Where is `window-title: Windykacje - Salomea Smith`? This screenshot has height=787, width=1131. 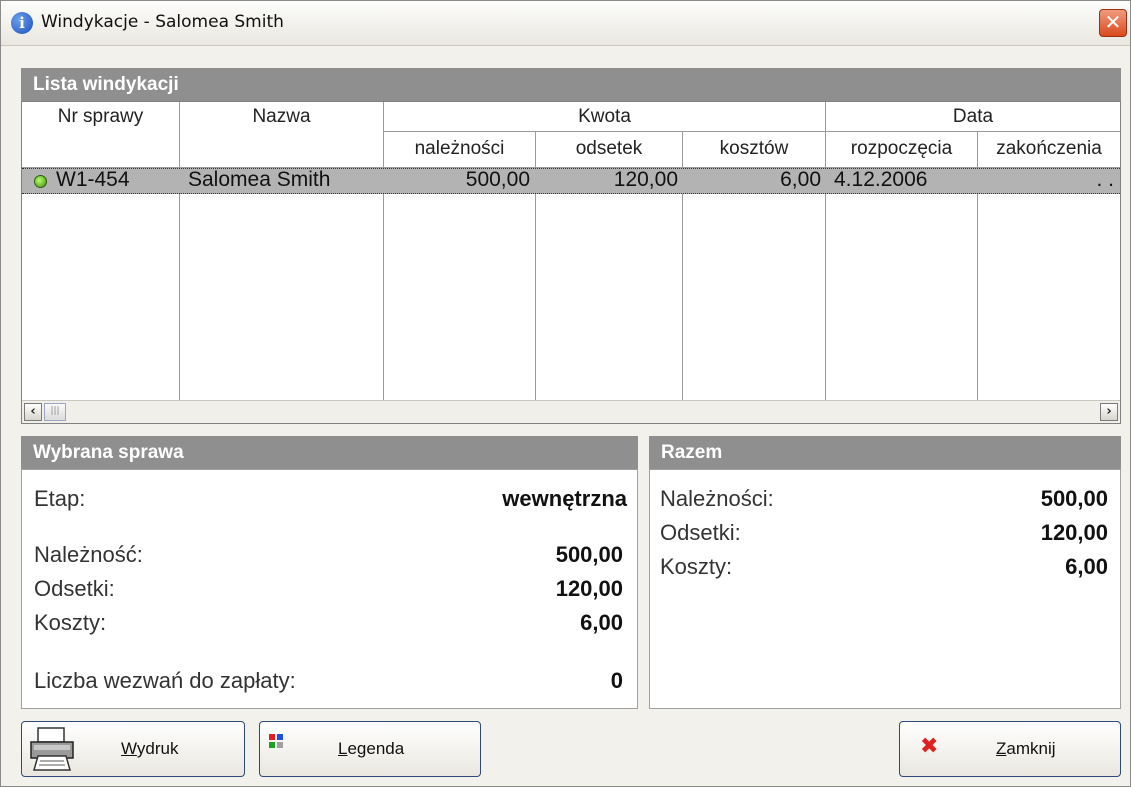
window-title: Windykacje - Salomea Smith is located at coordinates (162, 22).